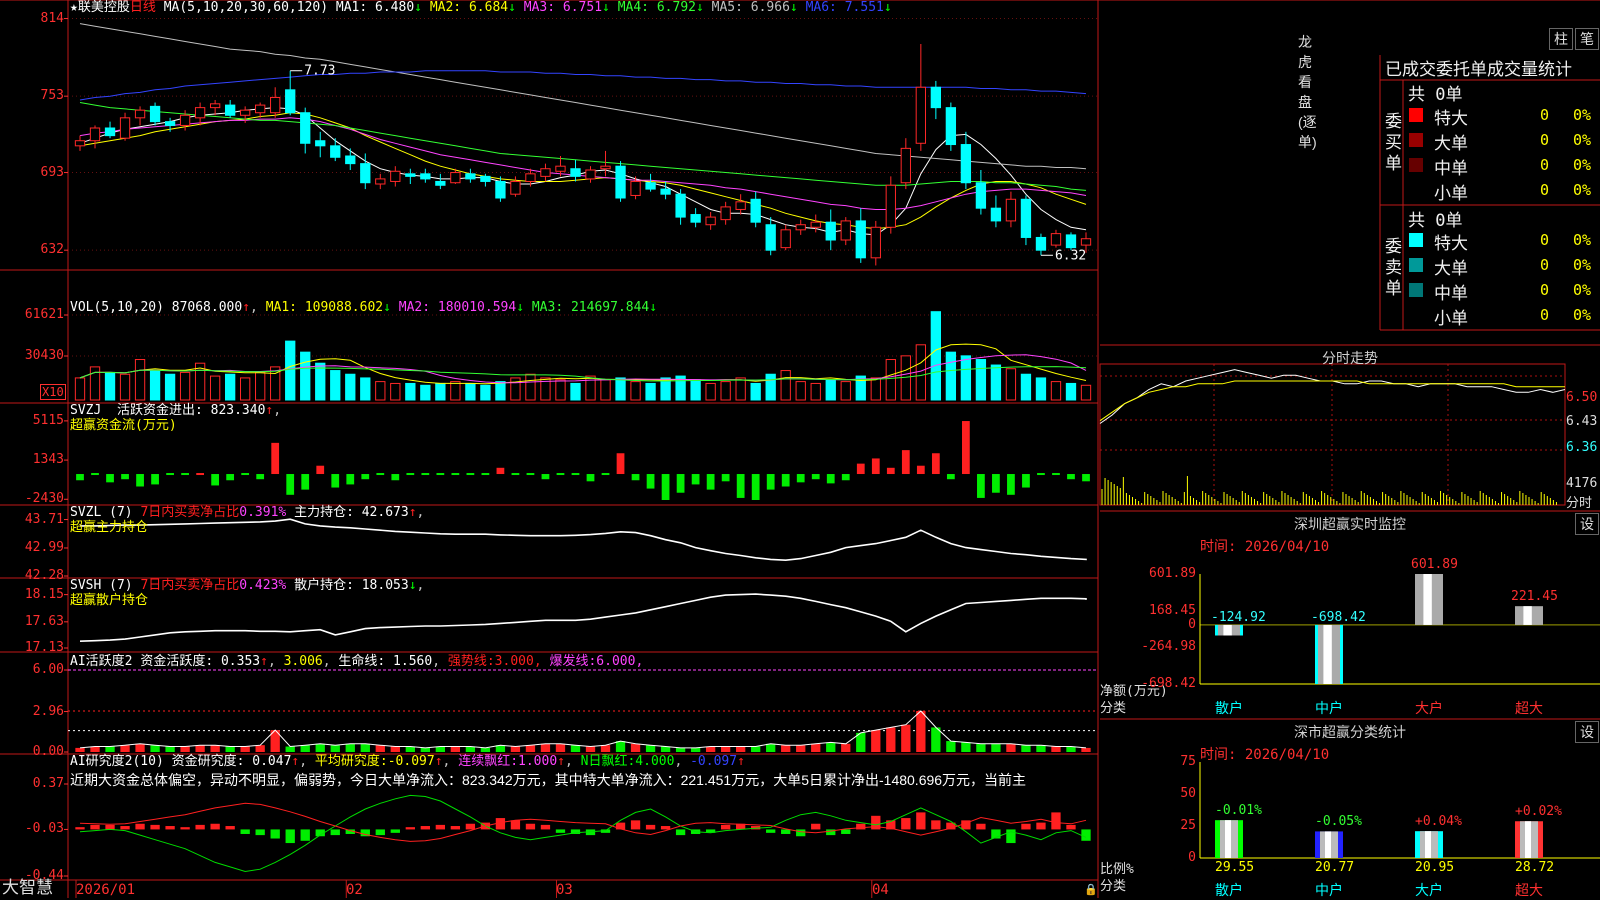 The width and height of the screenshot is (1600, 900). What do you see at coordinates (1436, 67) in the screenshot?
I see `tab-filled-orders: 已成交委托单` at bounding box center [1436, 67].